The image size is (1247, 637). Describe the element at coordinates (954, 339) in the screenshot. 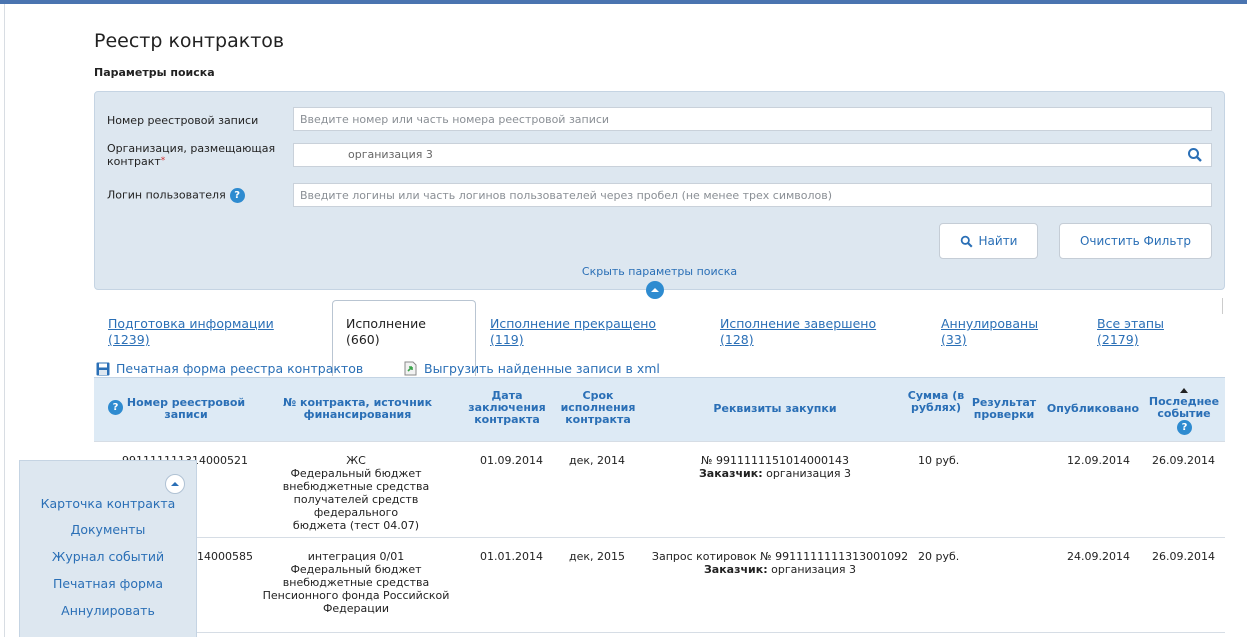

I see `tab-count: (33)` at that location.